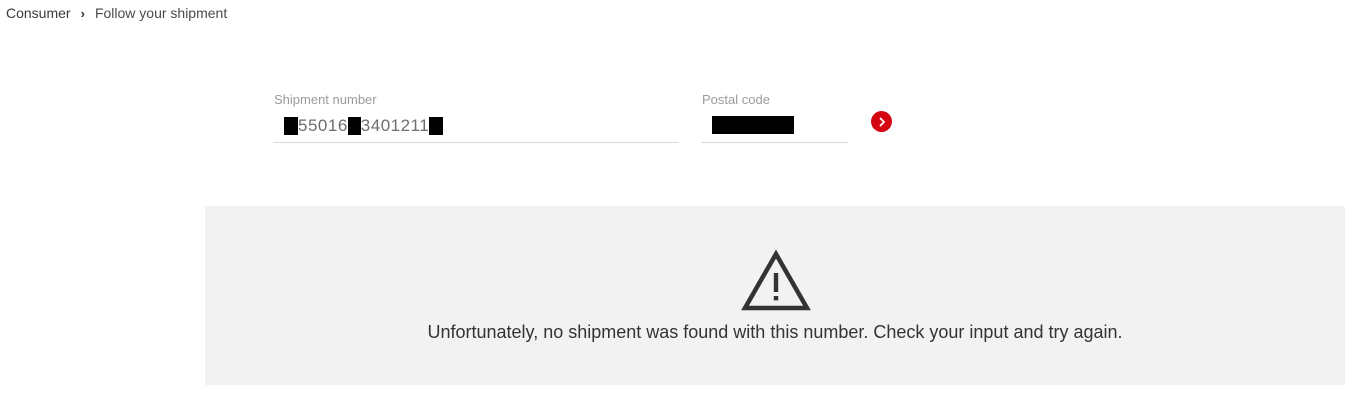  Describe the element at coordinates (323, 125) in the screenshot. I see `shipment-number-part-1: 55016` at that location.